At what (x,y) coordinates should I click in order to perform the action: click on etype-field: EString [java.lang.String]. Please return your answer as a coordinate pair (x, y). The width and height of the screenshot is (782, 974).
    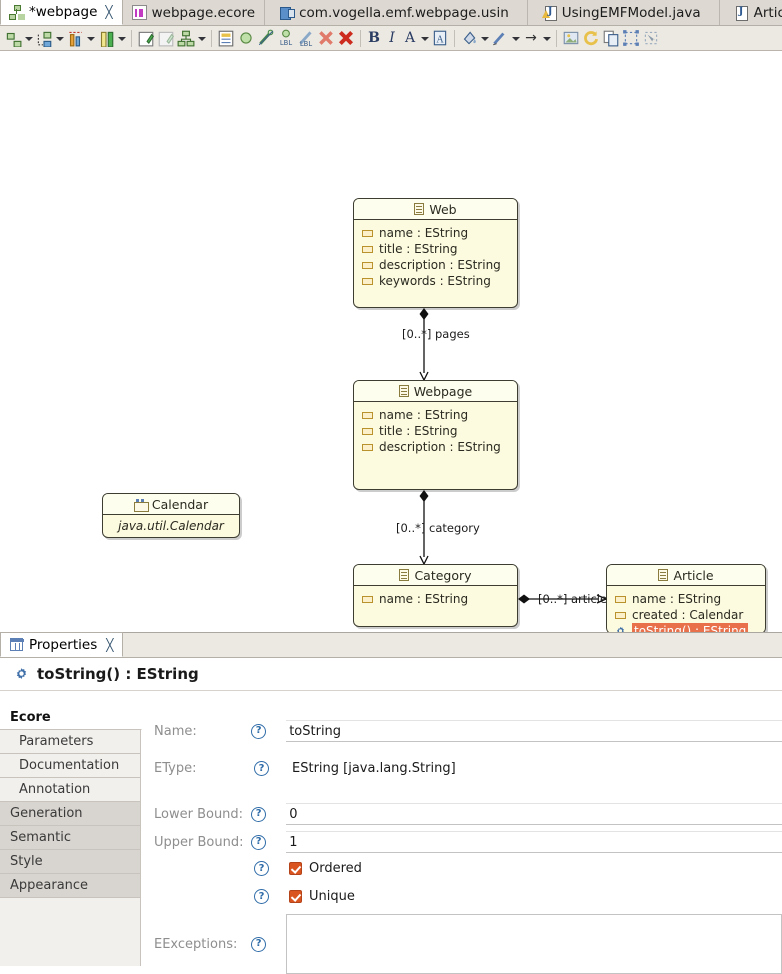
    Looking at the image, I should click on (372, 768).